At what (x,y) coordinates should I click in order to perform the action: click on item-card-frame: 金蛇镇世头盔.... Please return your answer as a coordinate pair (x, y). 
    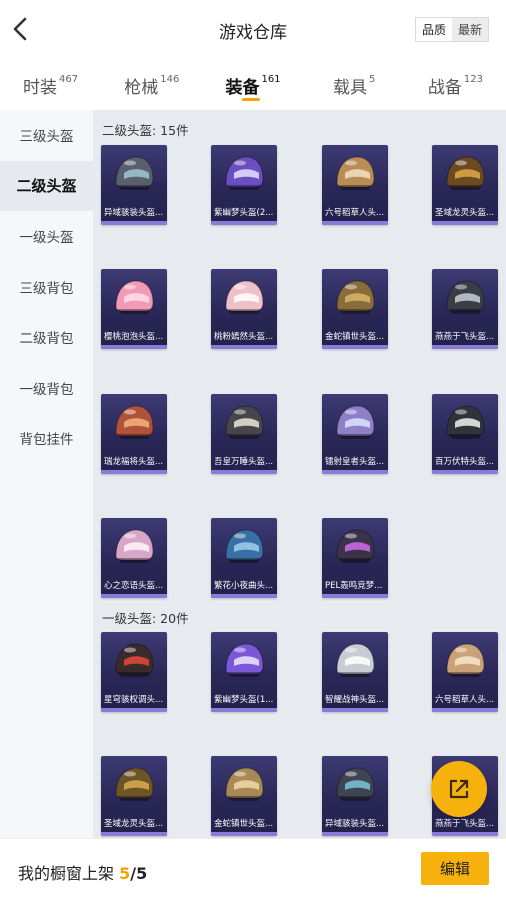
    Looking at the image, I should click on (244, 796).